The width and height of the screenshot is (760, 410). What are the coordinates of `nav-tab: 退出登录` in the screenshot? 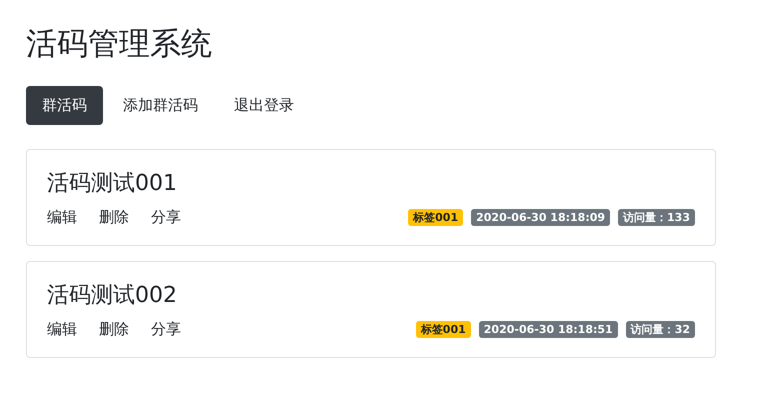 It's located at (264, 105).